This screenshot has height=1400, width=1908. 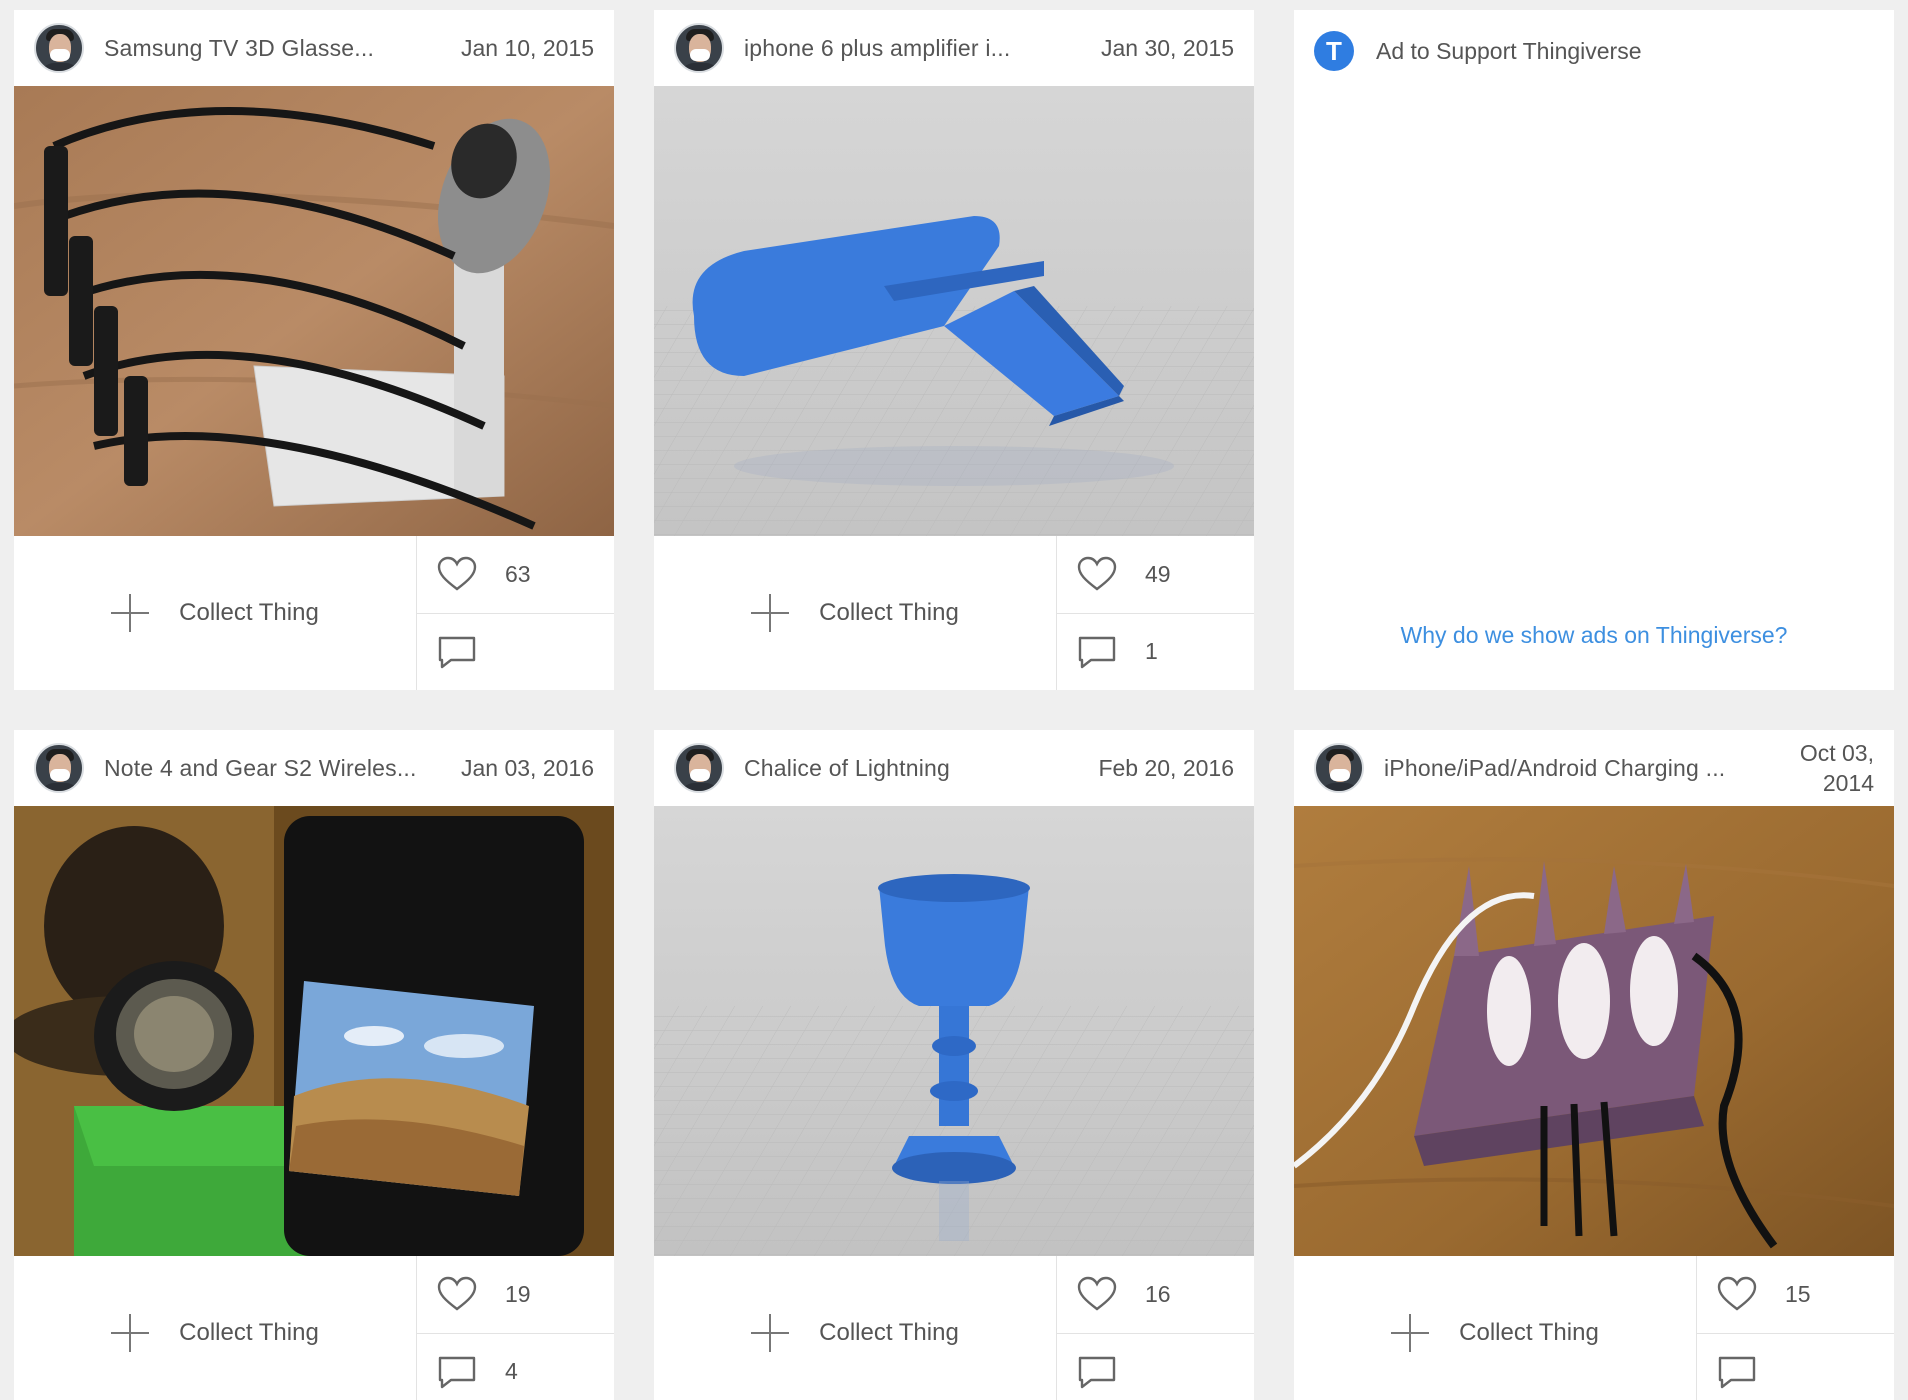 I want to click on like-count: 63, so click(x=518, y=573).